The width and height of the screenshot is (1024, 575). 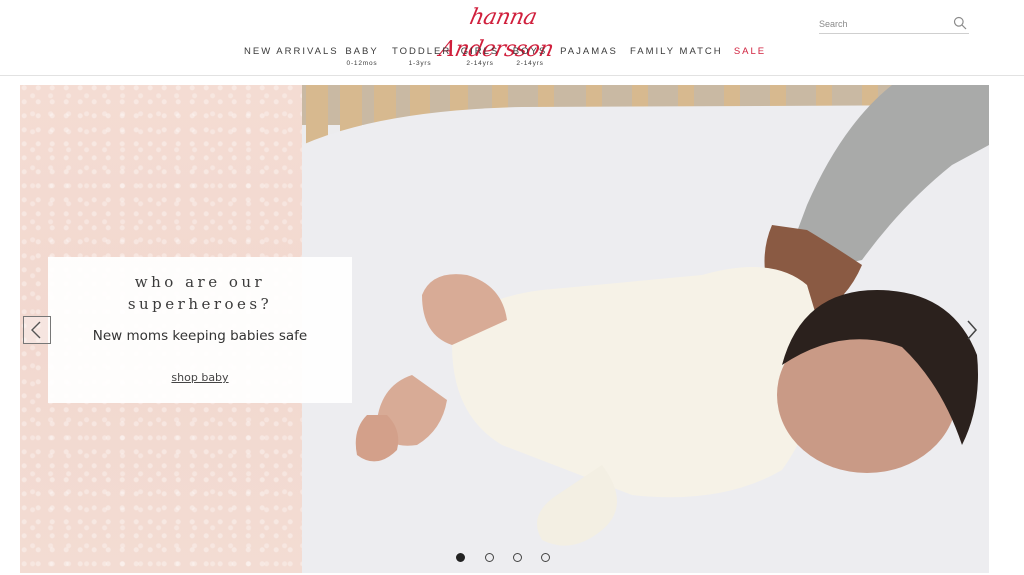 I want to click on nav-item-new-arrivals: NEW ARRIVALS, so click(x=291, y=51).